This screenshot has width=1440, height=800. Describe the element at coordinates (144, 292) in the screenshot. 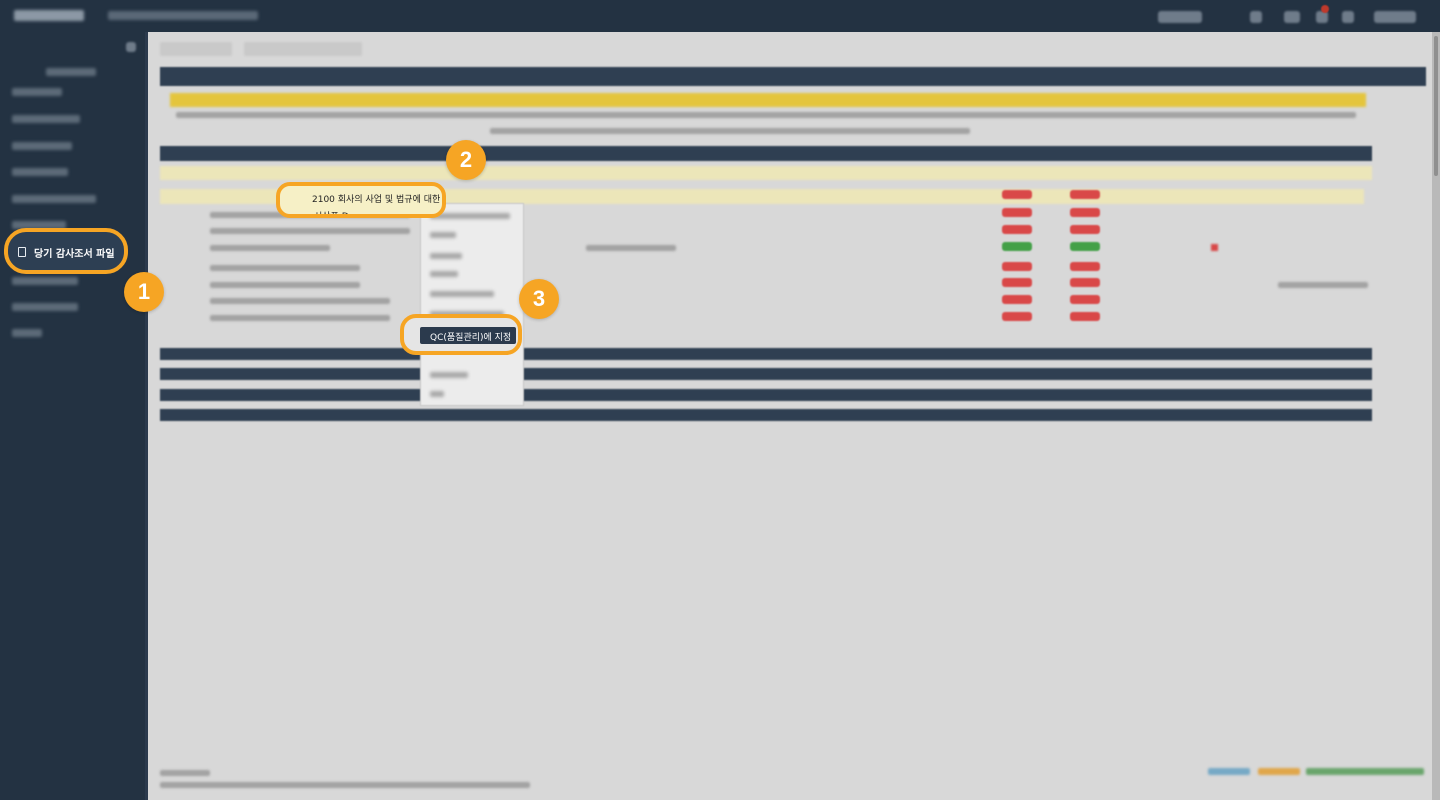

I see `callout-badge-1: 1` at that location.